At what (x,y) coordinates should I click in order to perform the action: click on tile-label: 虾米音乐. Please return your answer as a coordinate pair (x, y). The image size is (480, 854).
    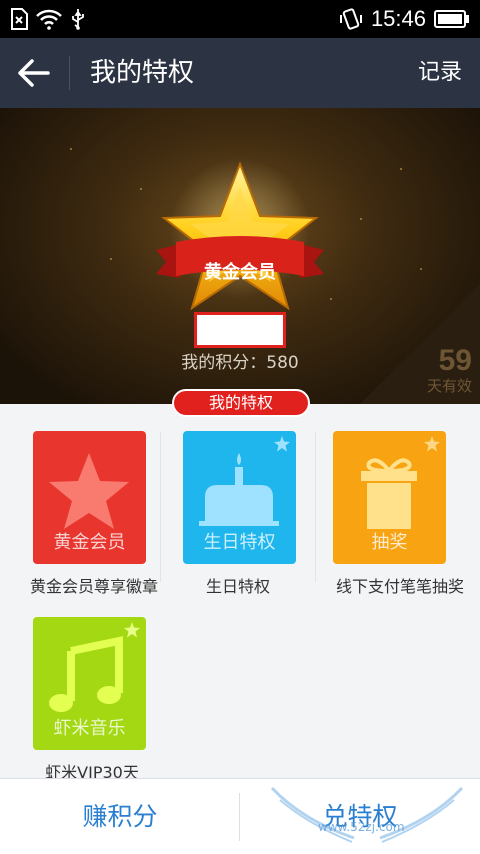
    Looking at the image, I should click on (89, 728).